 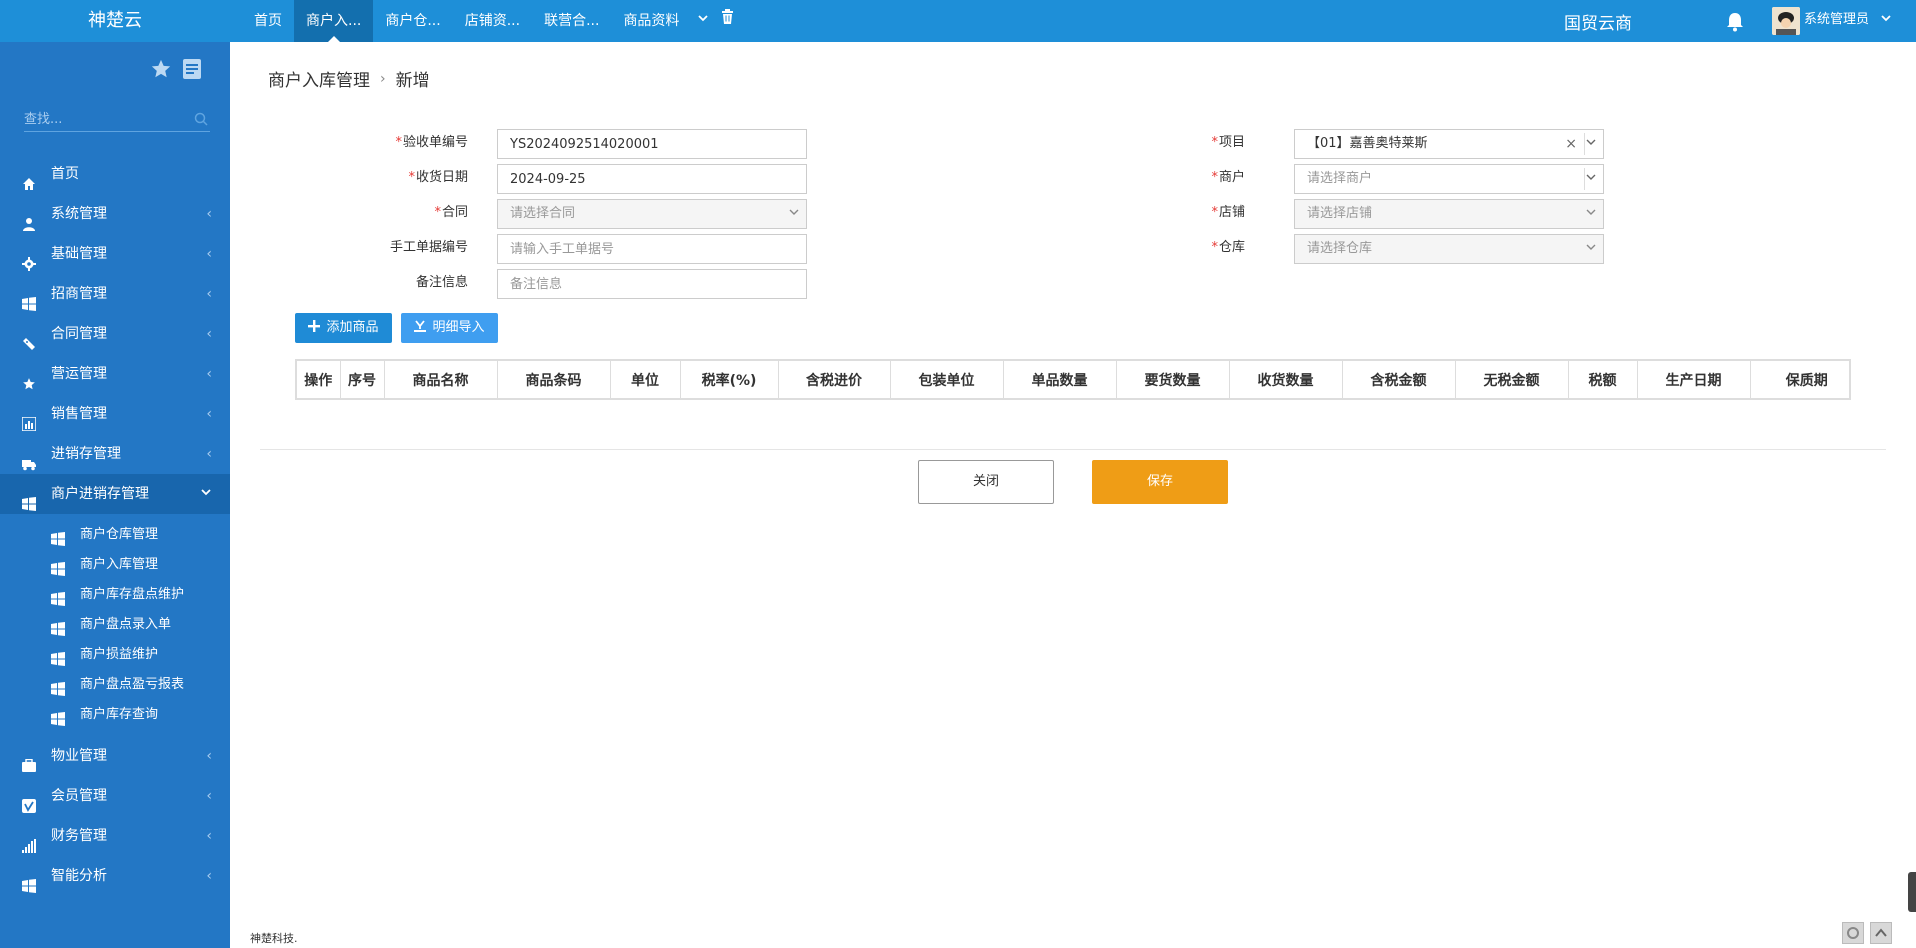 What do you see at coordinates (115, 756) in the screenshot?
I see `sidebar-item-property: 物业管理 ‹` at bounding box center [115, 756].